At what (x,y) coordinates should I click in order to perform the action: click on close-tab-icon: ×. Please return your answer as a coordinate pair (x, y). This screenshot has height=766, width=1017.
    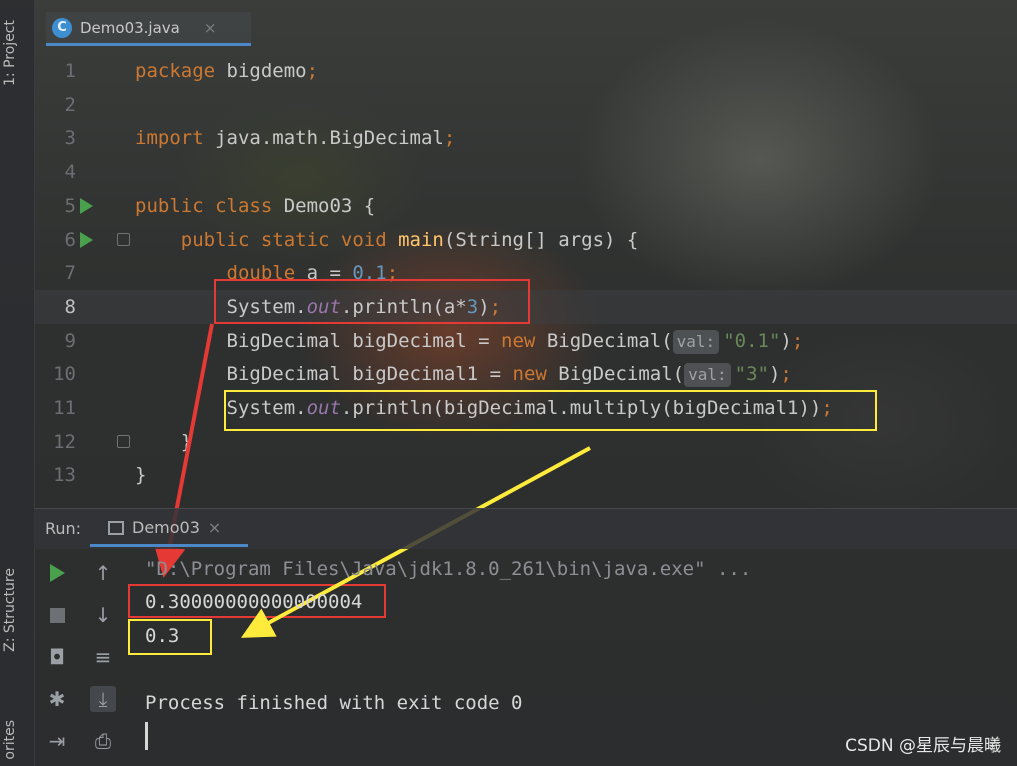
    Looking at the image, I should click on (210, 28).